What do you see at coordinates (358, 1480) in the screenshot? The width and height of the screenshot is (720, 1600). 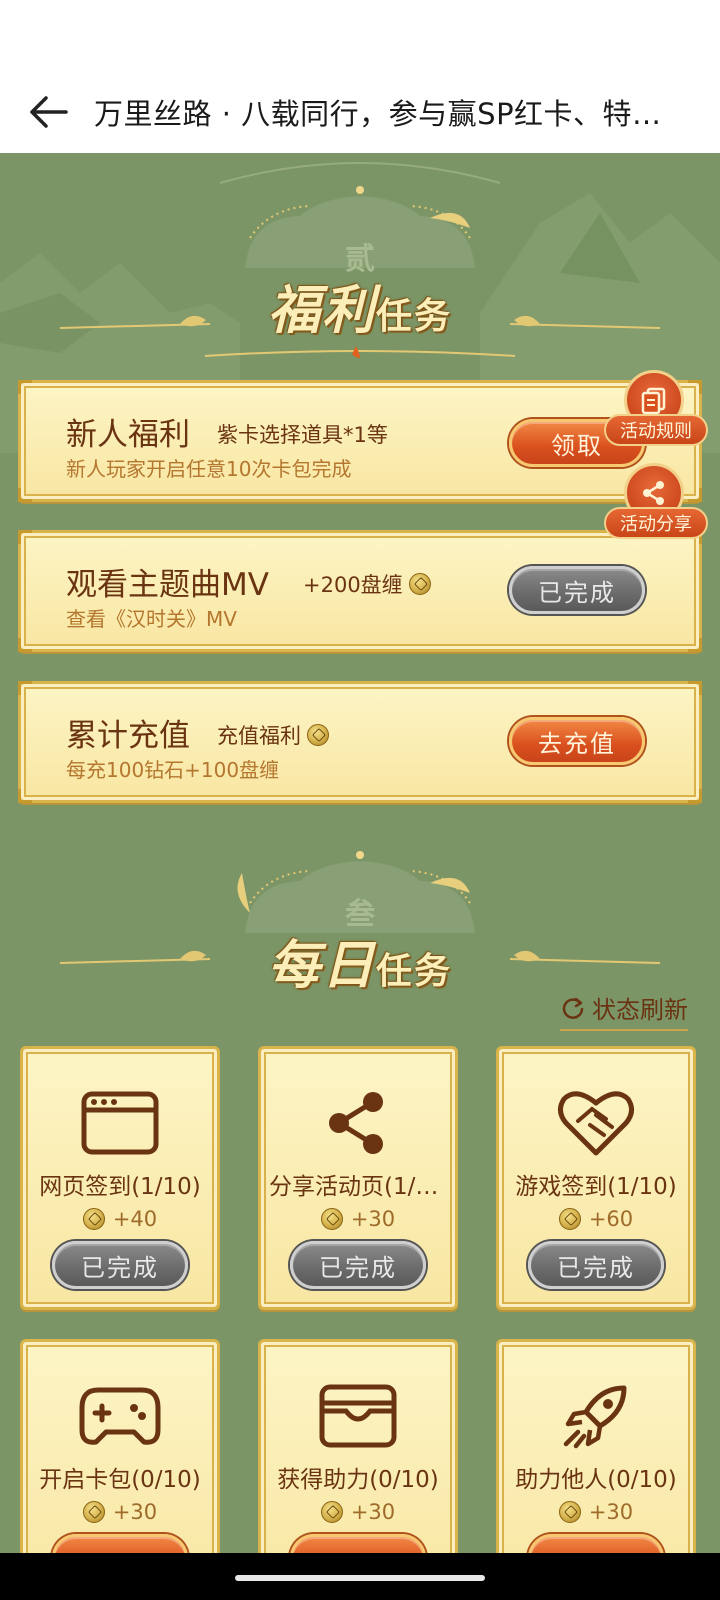 I see `daily-task-name: 获得助力(0/10)` at bounding box center [358, 1480].